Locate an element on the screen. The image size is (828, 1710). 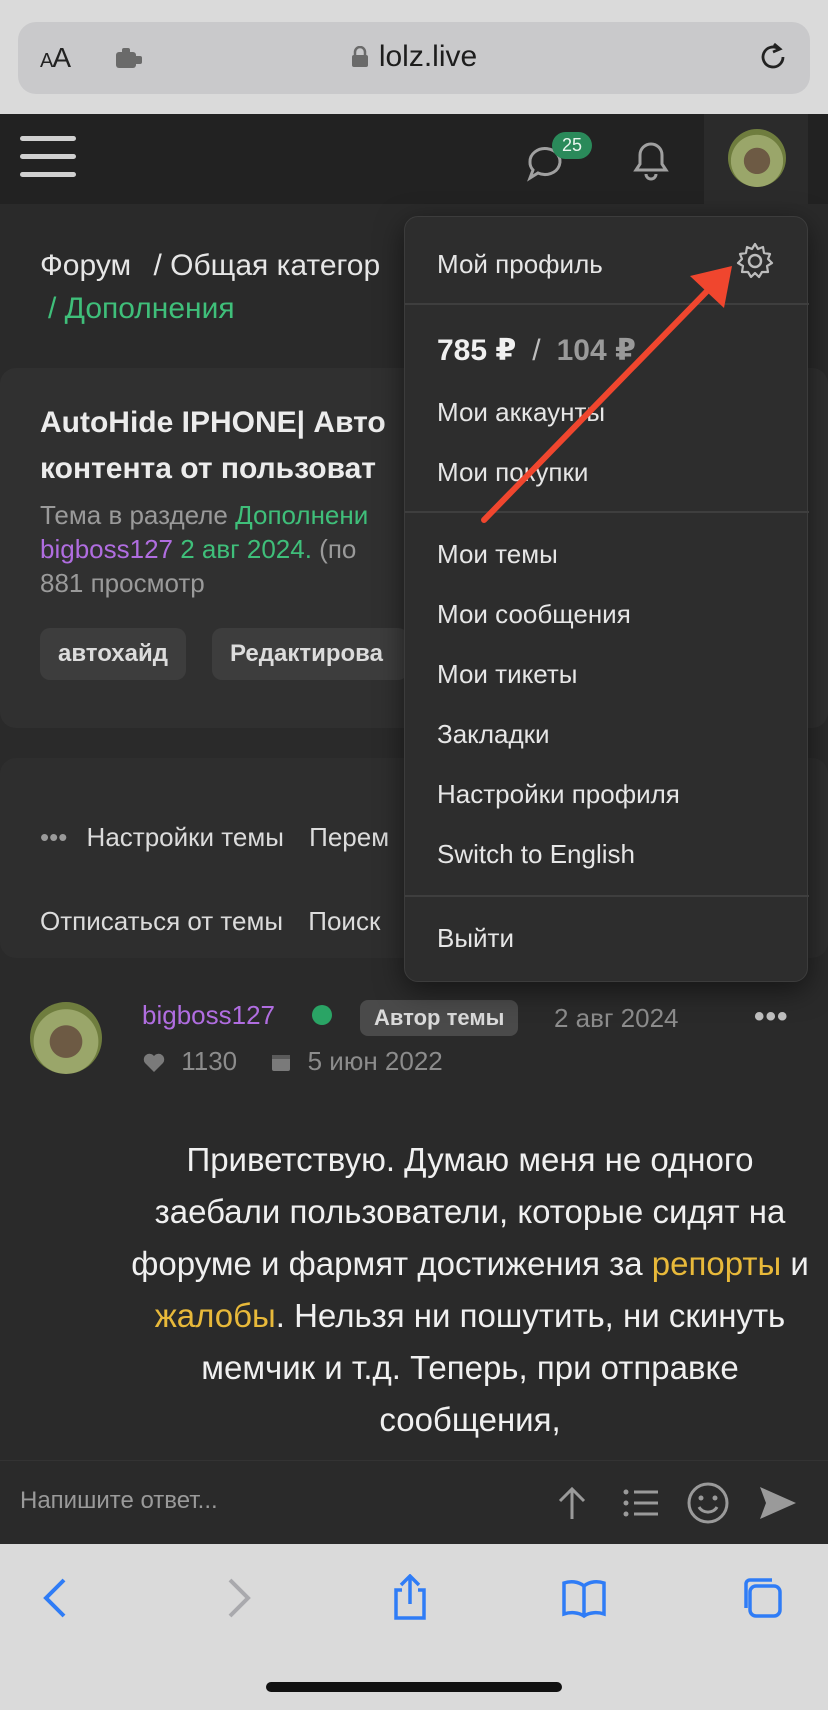
breadcrumb-category: / Общая категор is located at coordinates (266, 265).